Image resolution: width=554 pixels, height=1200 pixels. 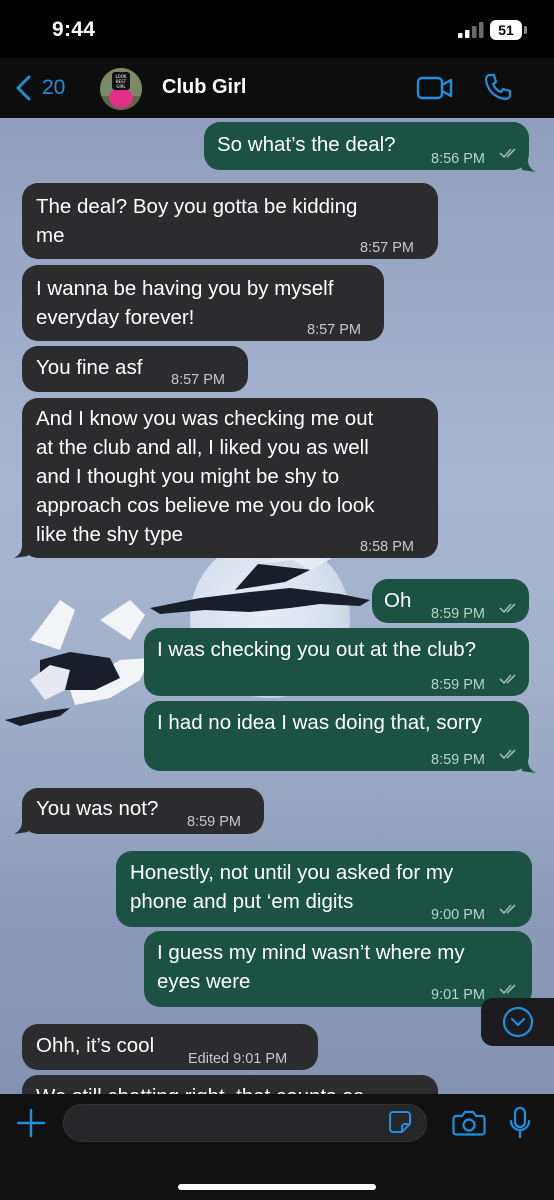 I want to click on chevron-left-icon, so click(x=23, y=88).